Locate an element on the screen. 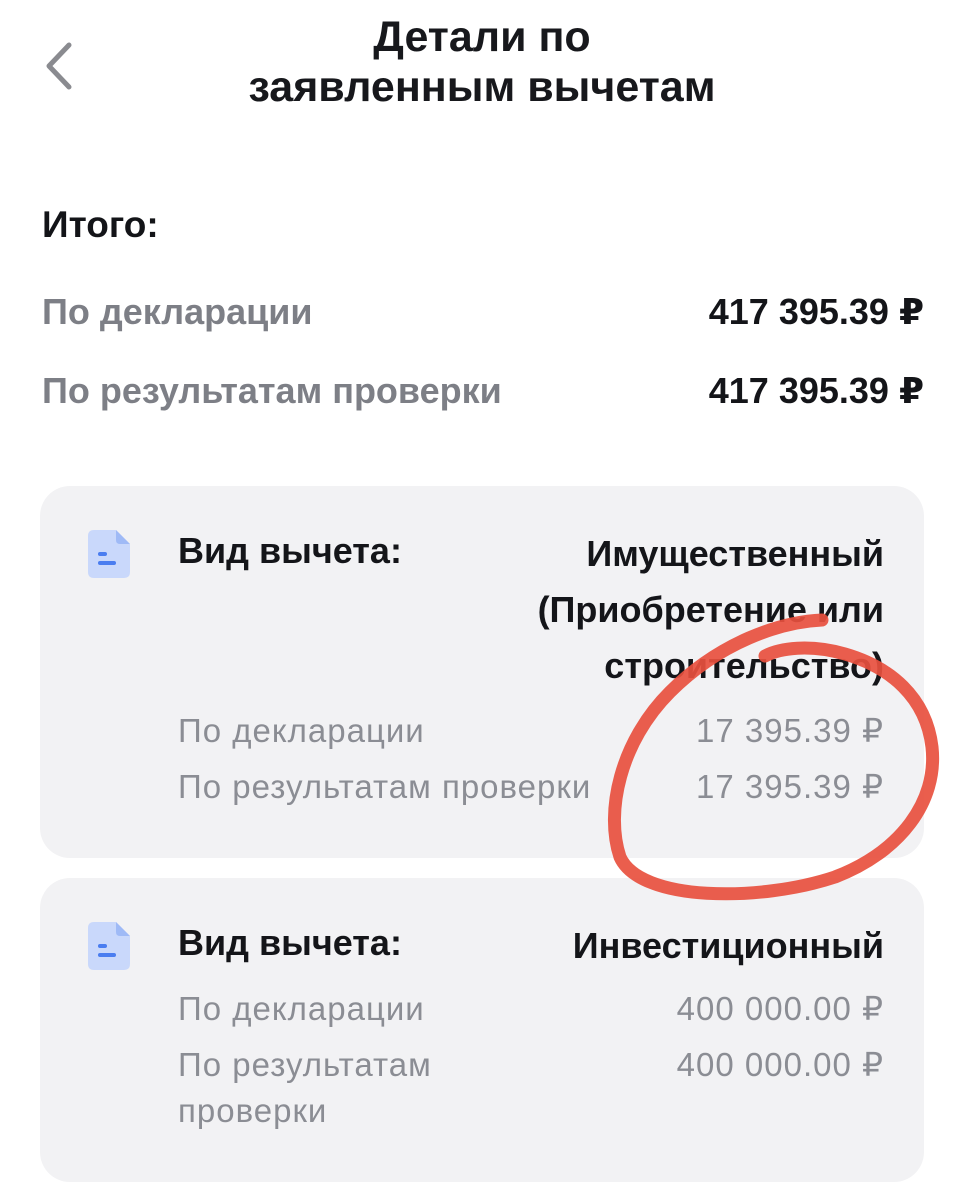 This screenshot has width=964, height=1200. page-title-line-2: заявленным вычетам is located at coordinates (482, 87).